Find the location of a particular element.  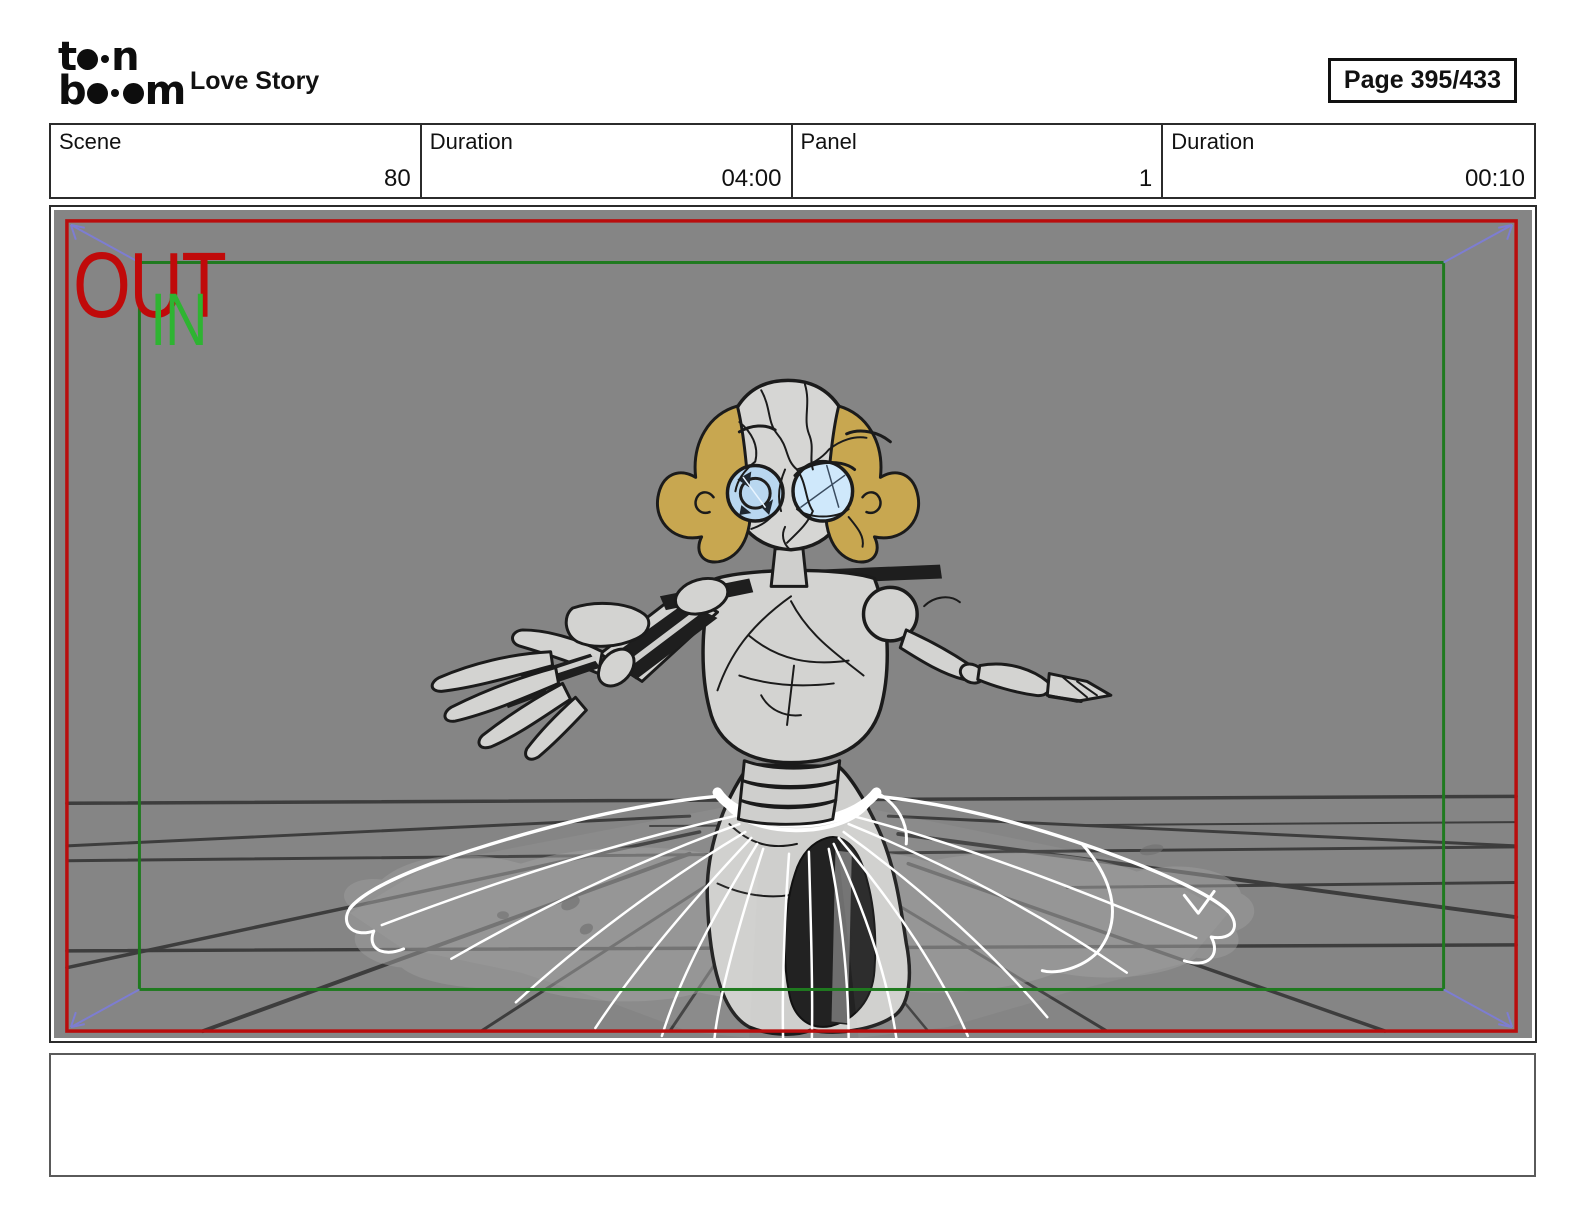

duration-value: 04:00 is located at coordinates (751, 178).